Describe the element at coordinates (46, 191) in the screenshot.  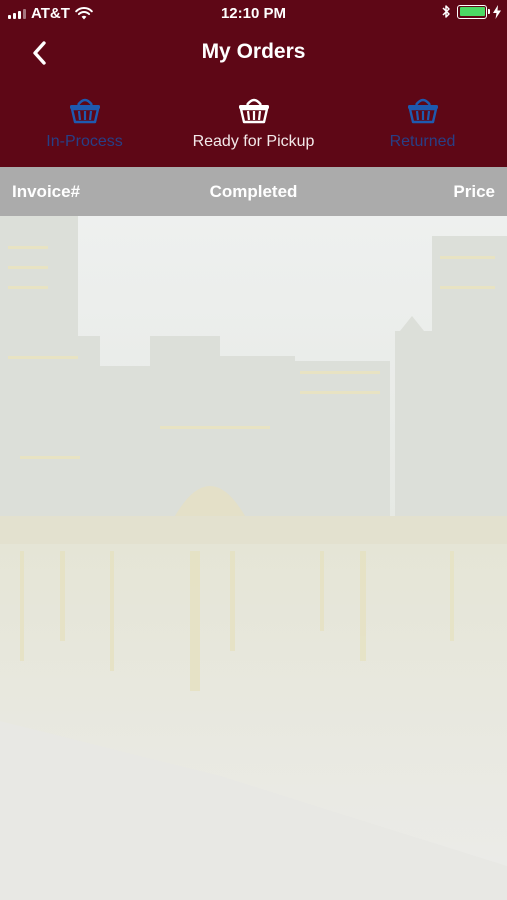
I see `column-header-invoice: Invoice#` at that location.